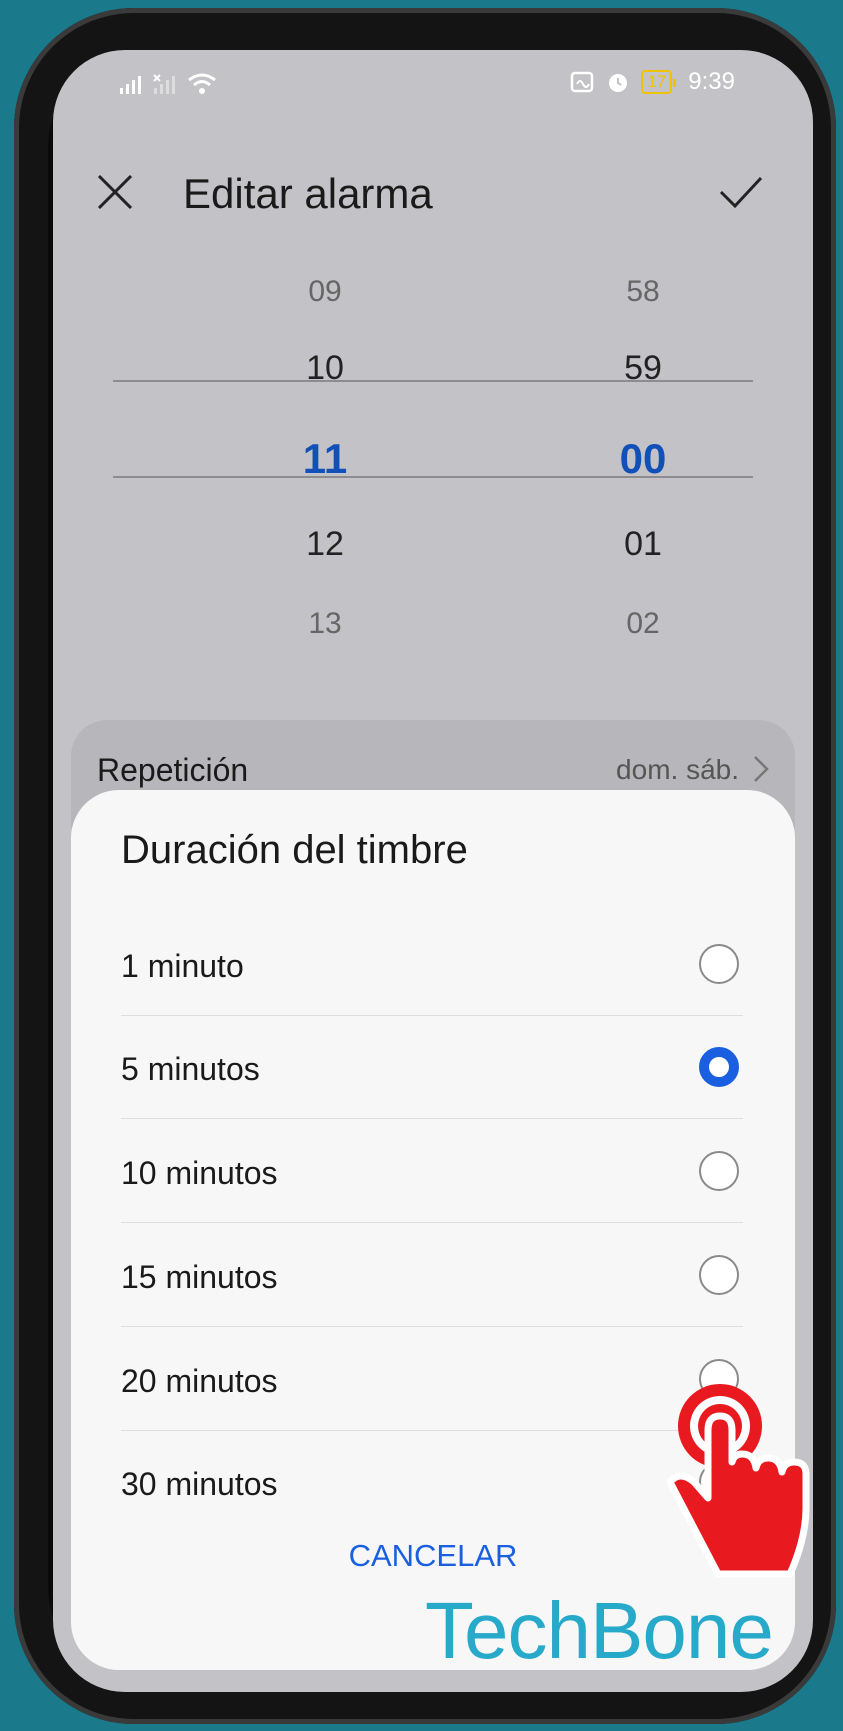 This screenshot has height=1731, width=843. Describe the element at coordinates (199, 1277) in the screenshot. I see `option-label: 15 minutos` at that location.